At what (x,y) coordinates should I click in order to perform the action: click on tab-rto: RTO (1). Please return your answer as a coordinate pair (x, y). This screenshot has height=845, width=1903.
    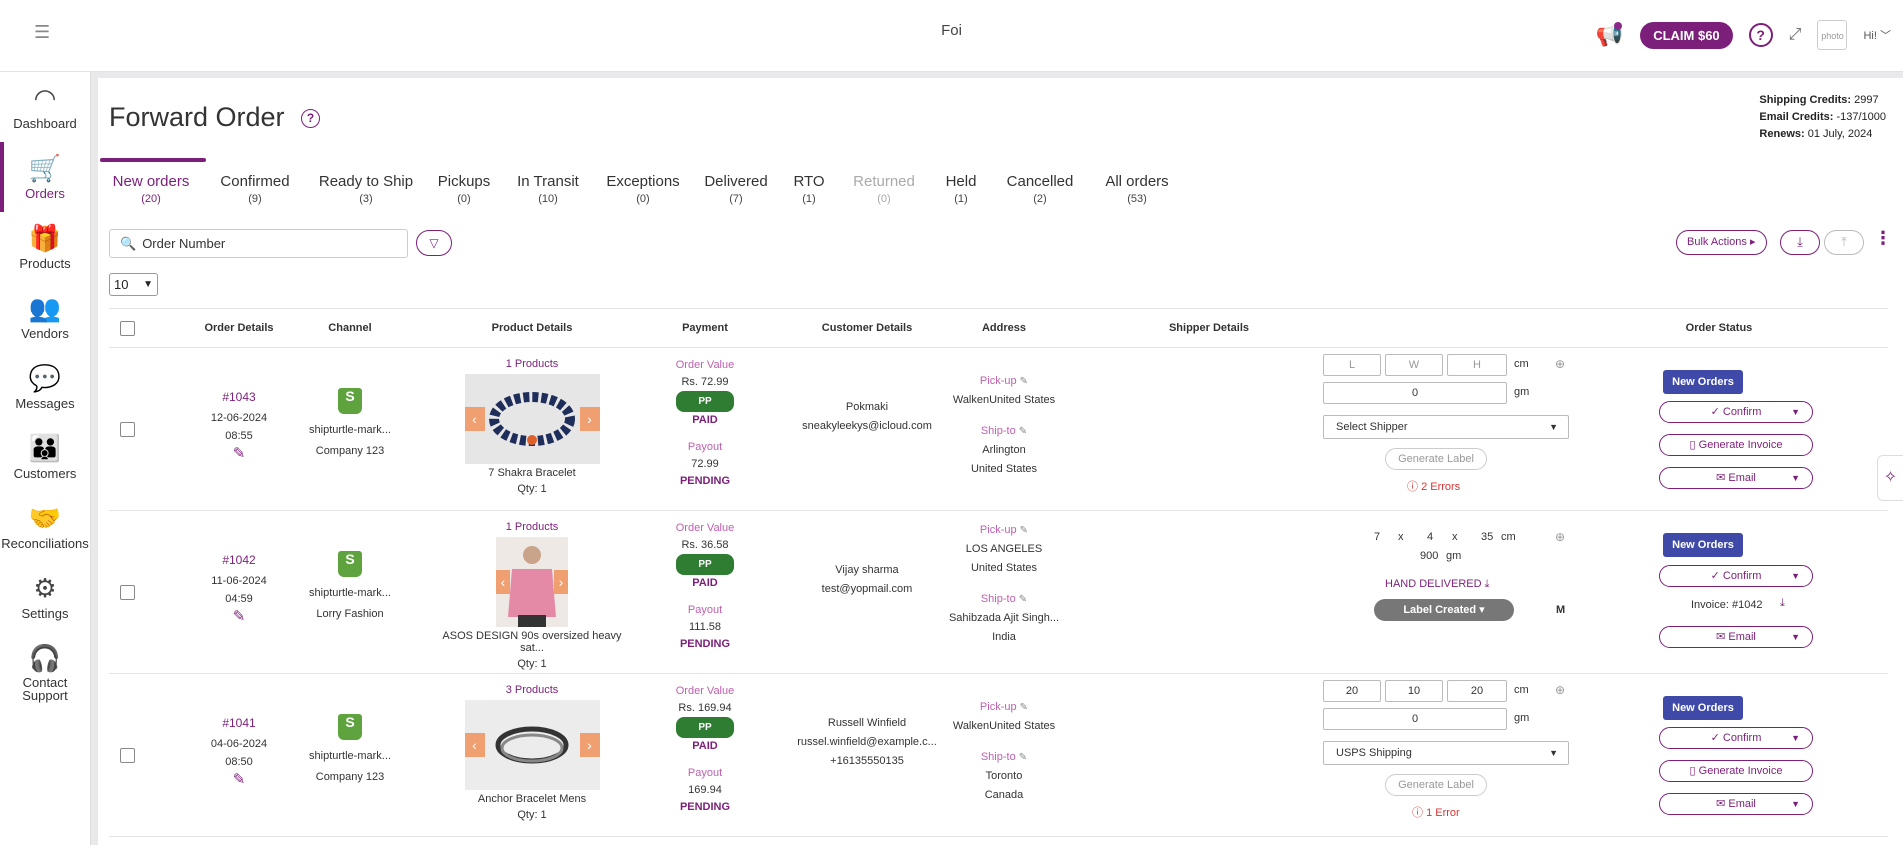
    Looking at the image, I should click on (809, 193).